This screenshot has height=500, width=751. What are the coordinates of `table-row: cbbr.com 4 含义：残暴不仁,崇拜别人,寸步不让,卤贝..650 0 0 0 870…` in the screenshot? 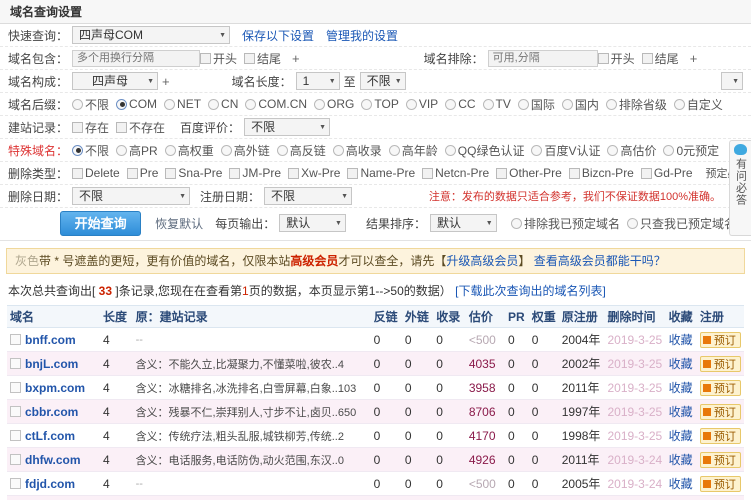 It's located at (375, 411).